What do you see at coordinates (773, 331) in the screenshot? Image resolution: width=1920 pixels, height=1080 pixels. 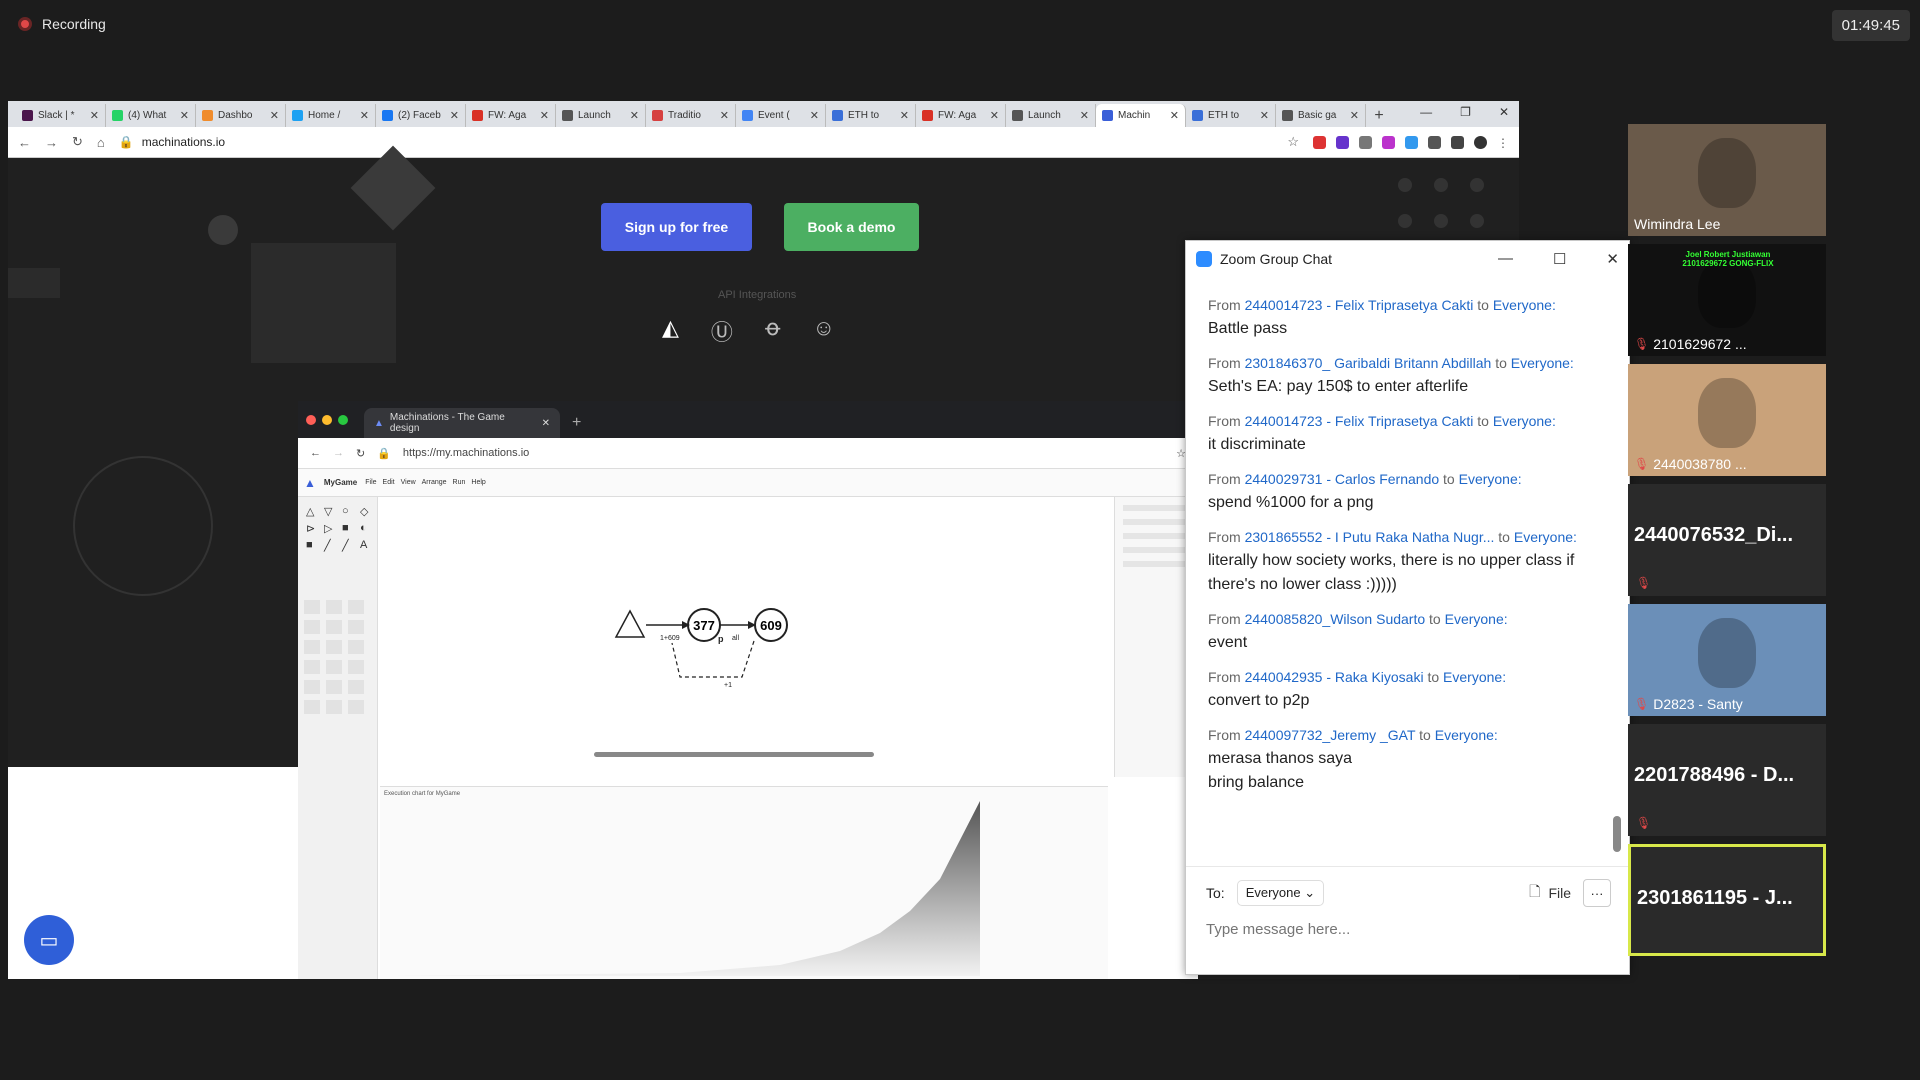 I see `vr-icon: ꝋ` at bounding box center [773, 331].